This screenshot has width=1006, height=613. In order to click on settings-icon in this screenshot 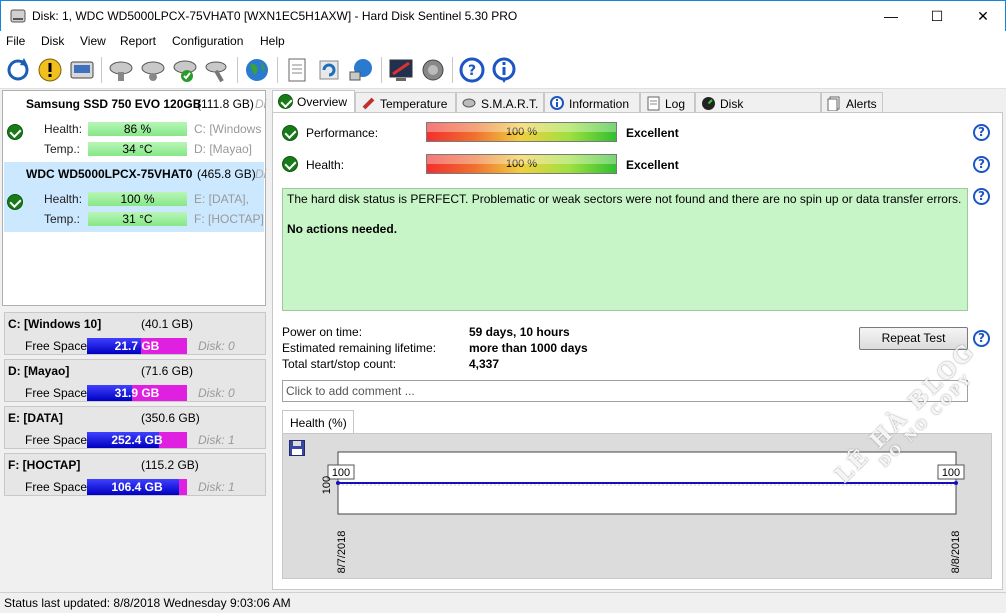, I will do `click(401, 70)`.